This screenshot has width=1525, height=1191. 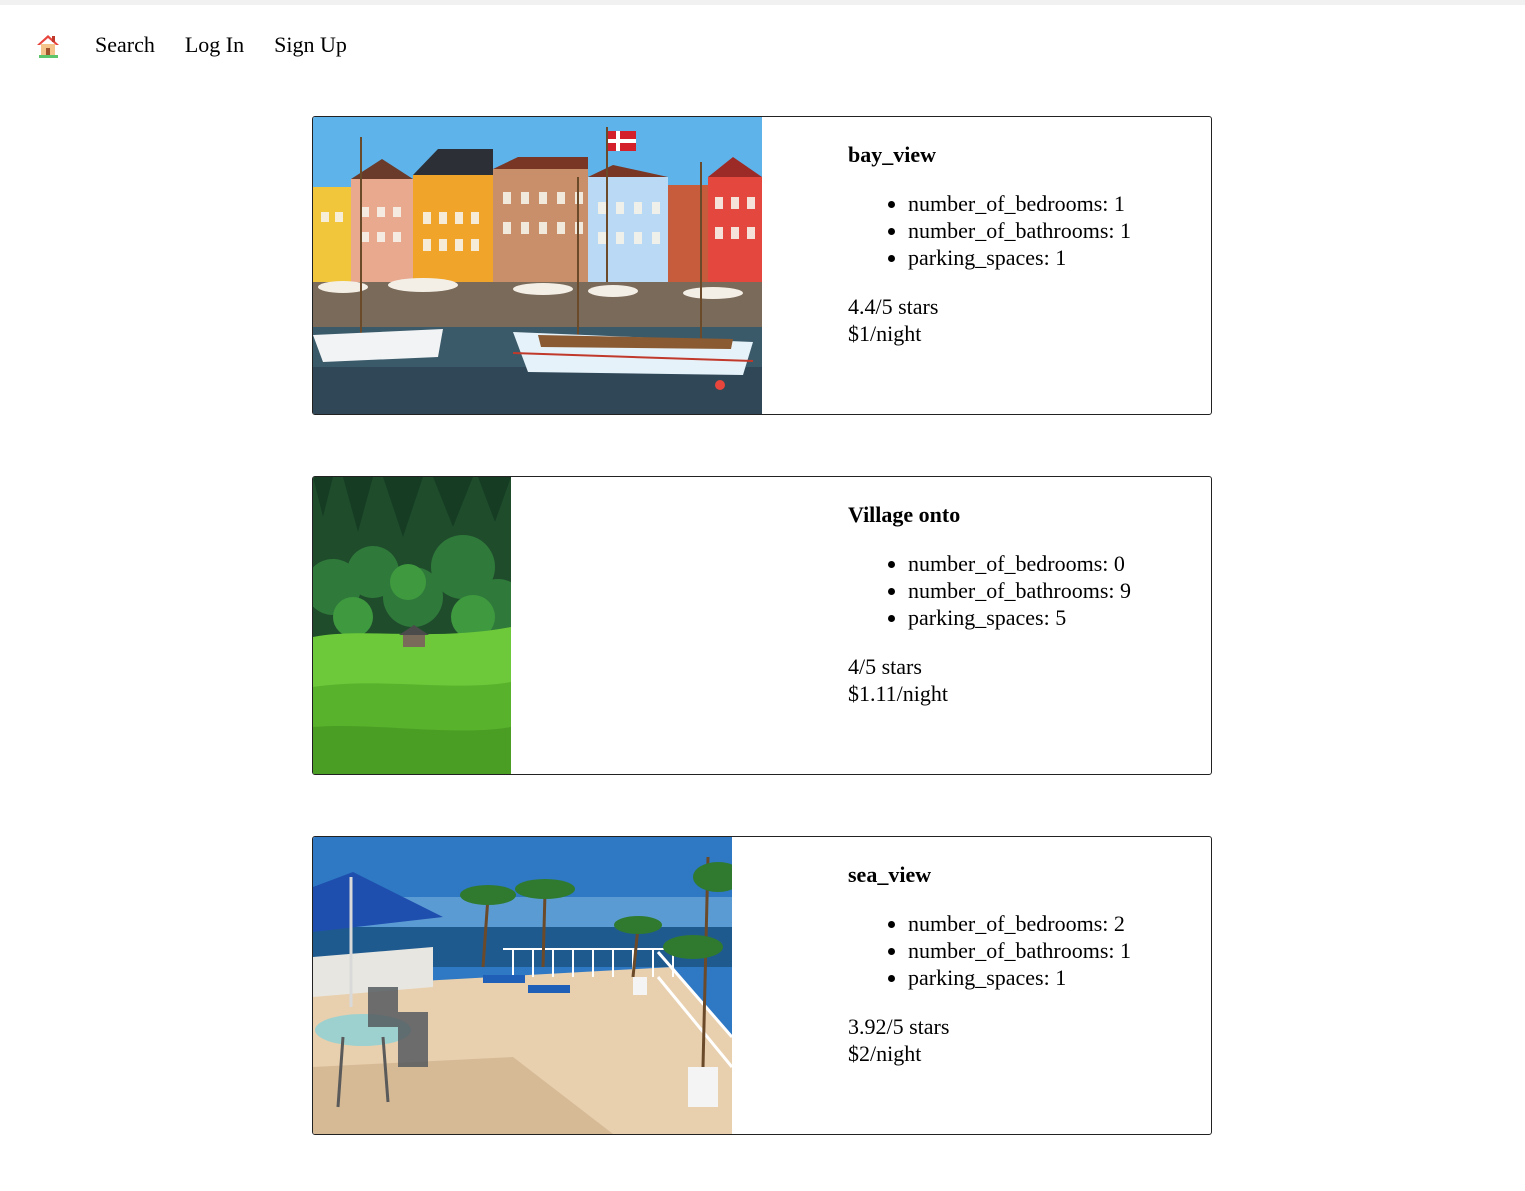 I want to click on feature-parking: parking_spaces: 5, so click(x=1019, y=617).